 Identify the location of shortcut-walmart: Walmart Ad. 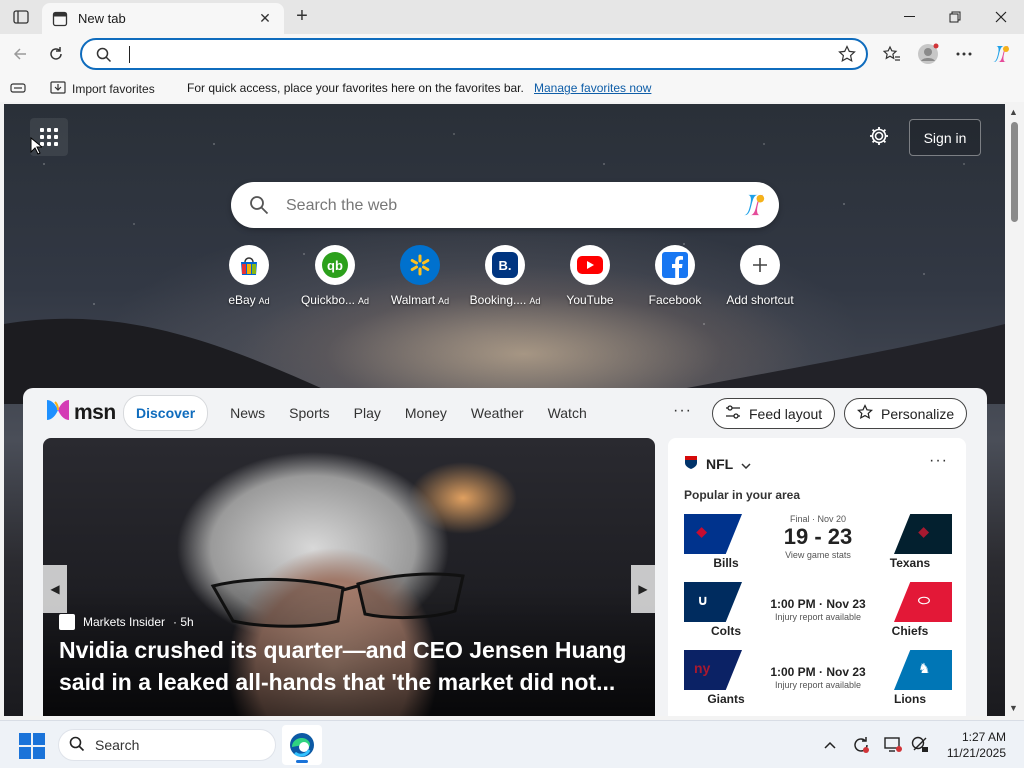
(420, 276).